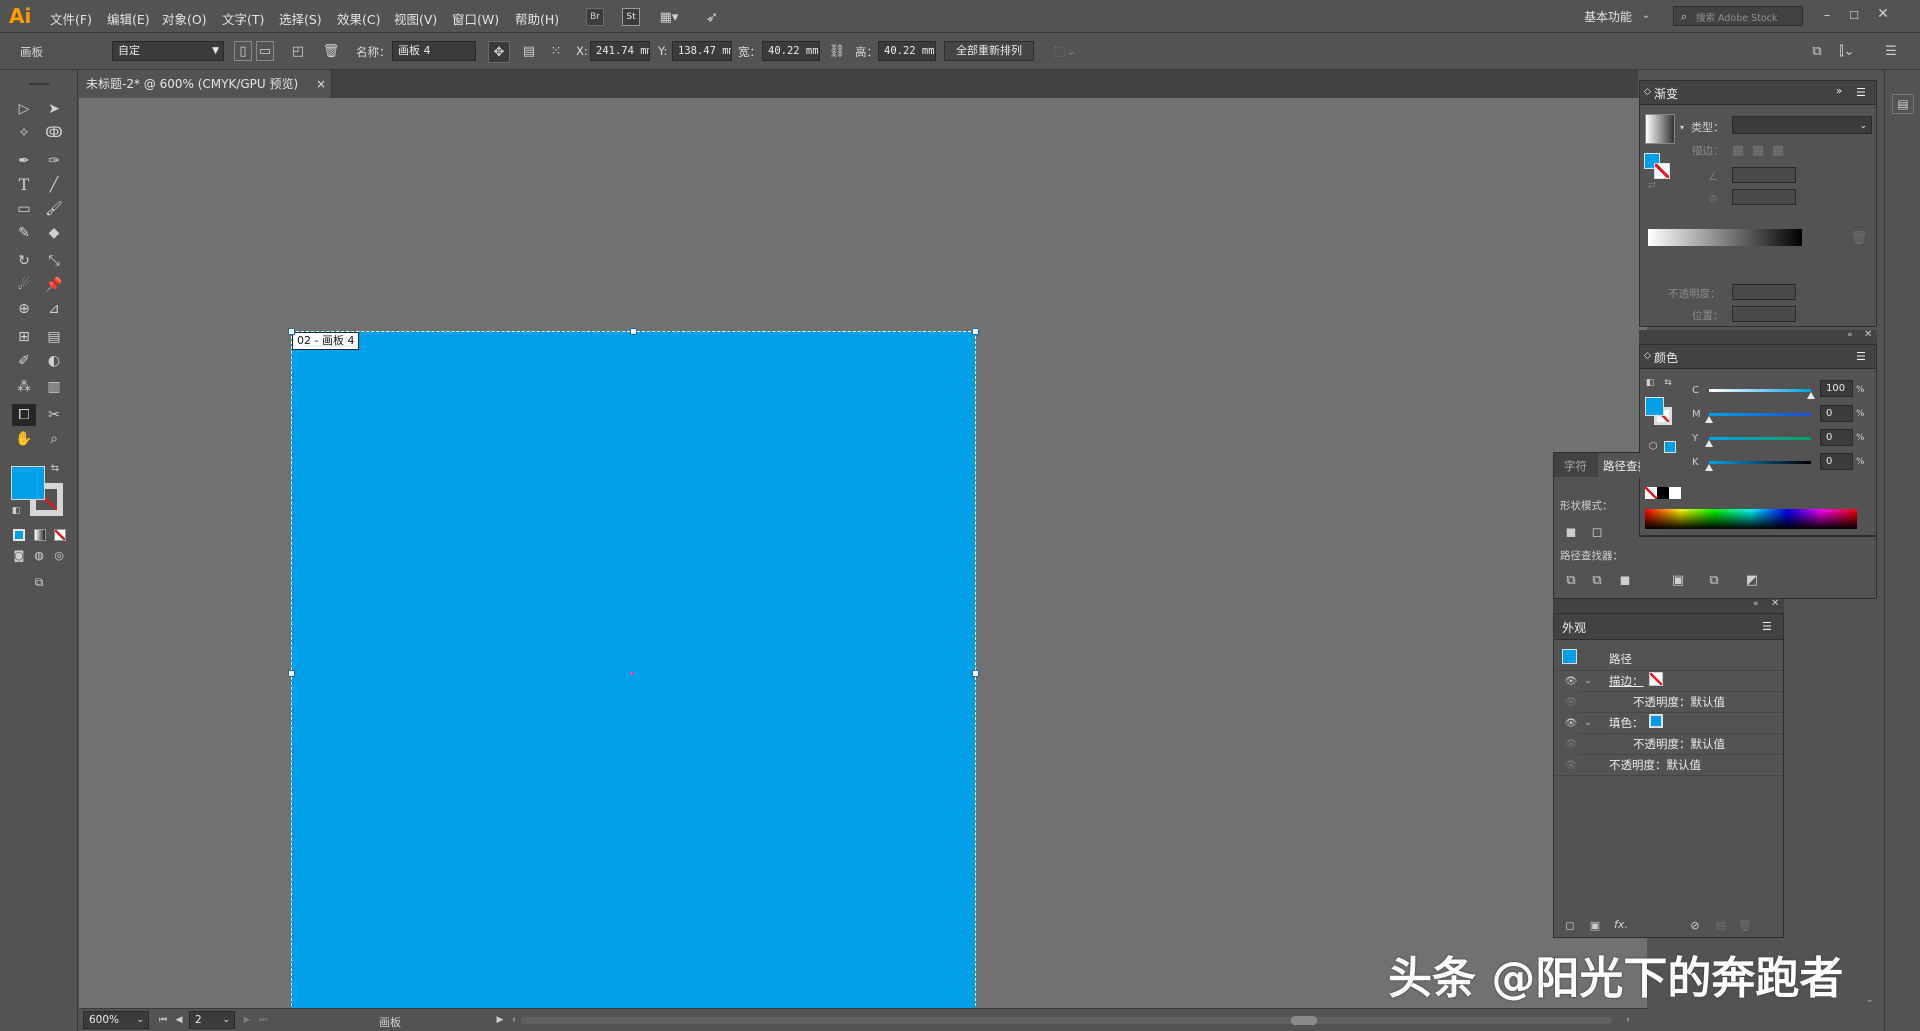 Image resolution: width=1920 pixels, height=1031 pixels. I want to click on blend-tool-icon: ◐, so click(54, 361).